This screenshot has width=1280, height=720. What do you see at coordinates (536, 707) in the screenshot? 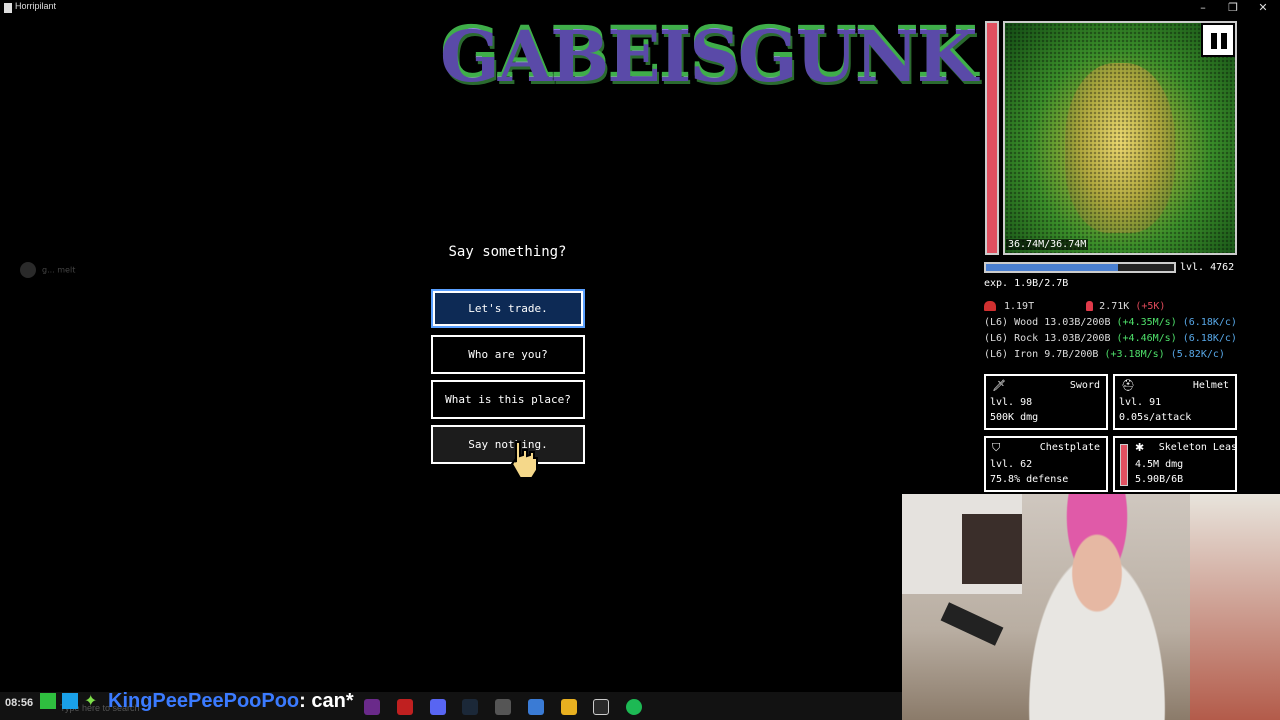
I see `files-icon` at bounding box center [536, 707].